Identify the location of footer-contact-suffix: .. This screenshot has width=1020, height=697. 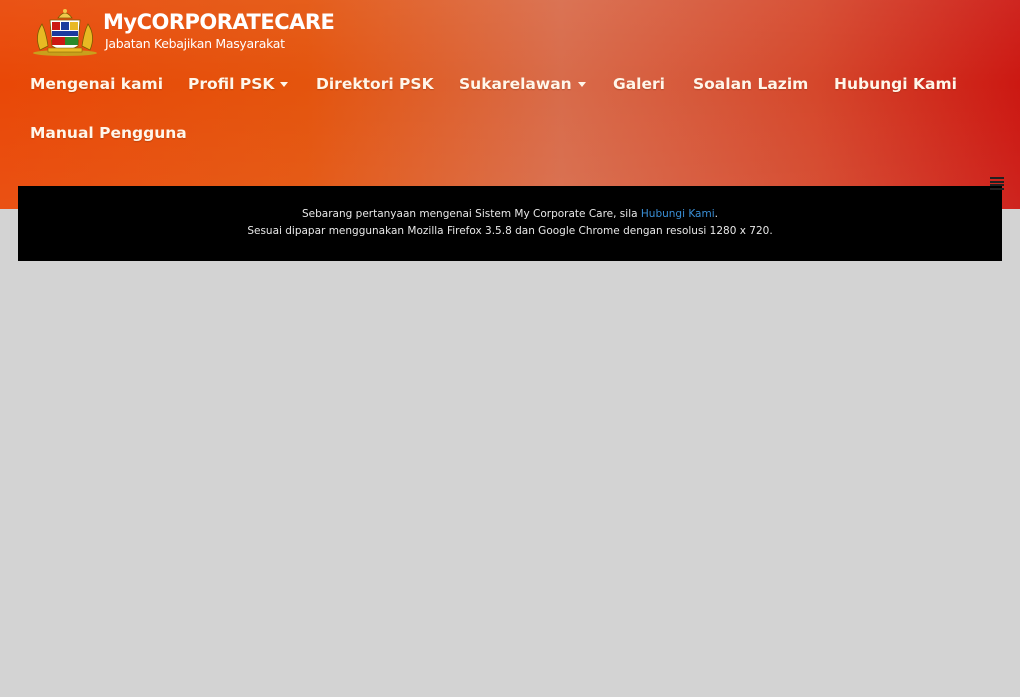
(716, 214).